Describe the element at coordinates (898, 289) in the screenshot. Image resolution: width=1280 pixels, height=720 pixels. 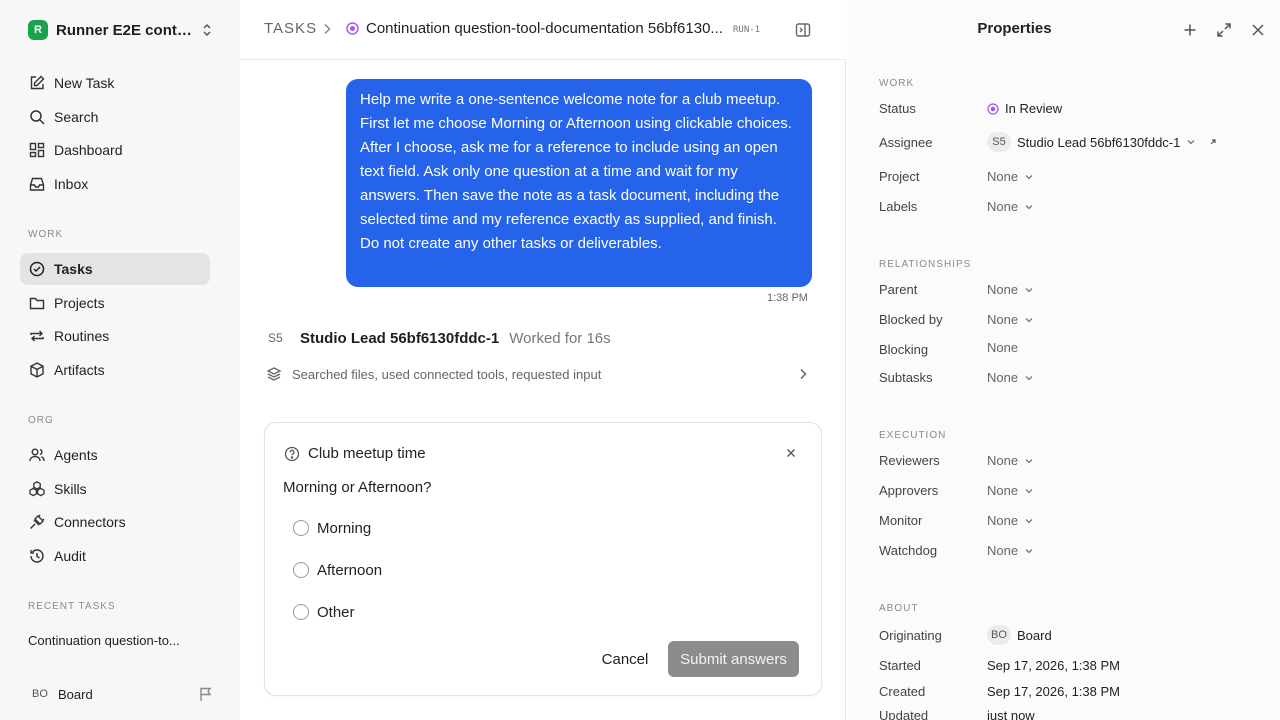
I see `parent-label: Parent` at that location.